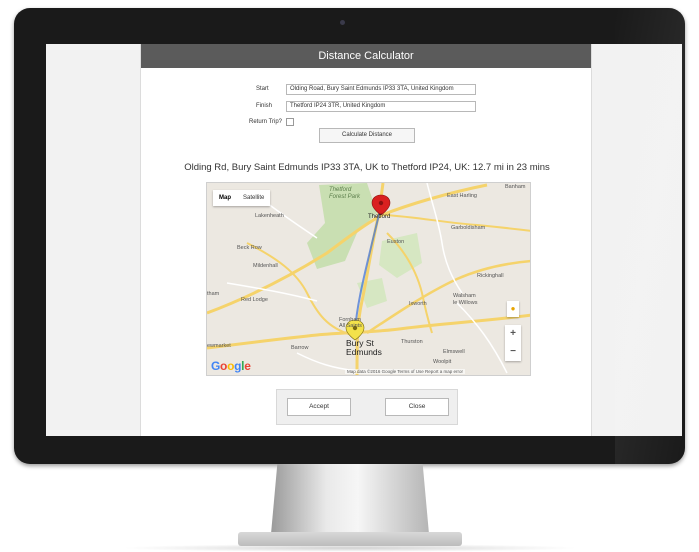 The width and height of the screenshot is (699, 552). I want to click on street-view-pegman-icon: ●, so click(513, 309).